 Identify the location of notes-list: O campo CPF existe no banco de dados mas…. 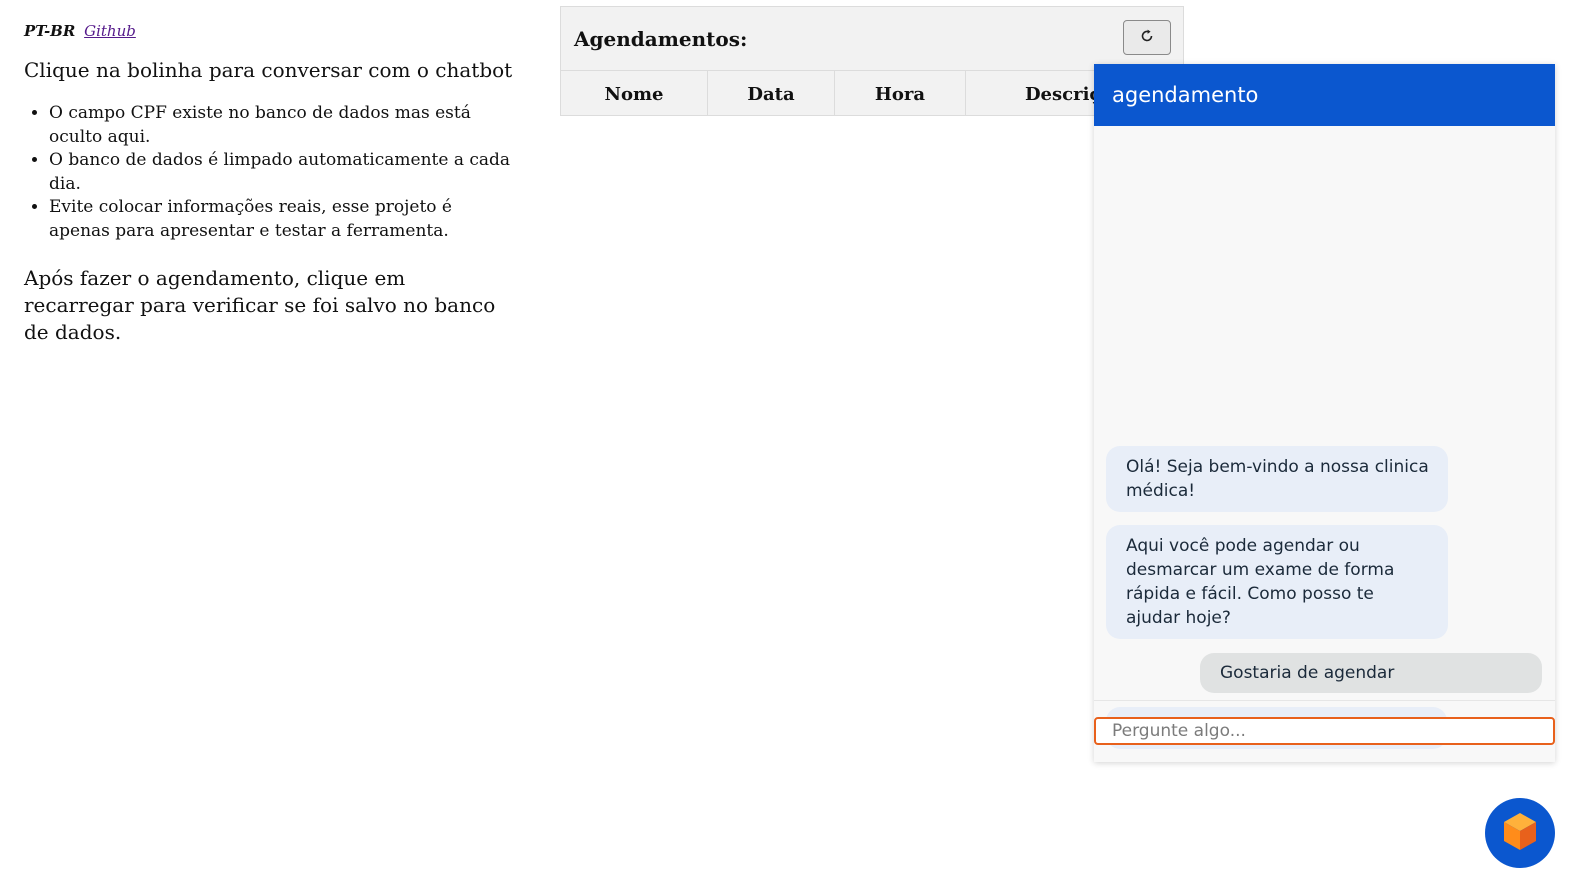
(269, 172).